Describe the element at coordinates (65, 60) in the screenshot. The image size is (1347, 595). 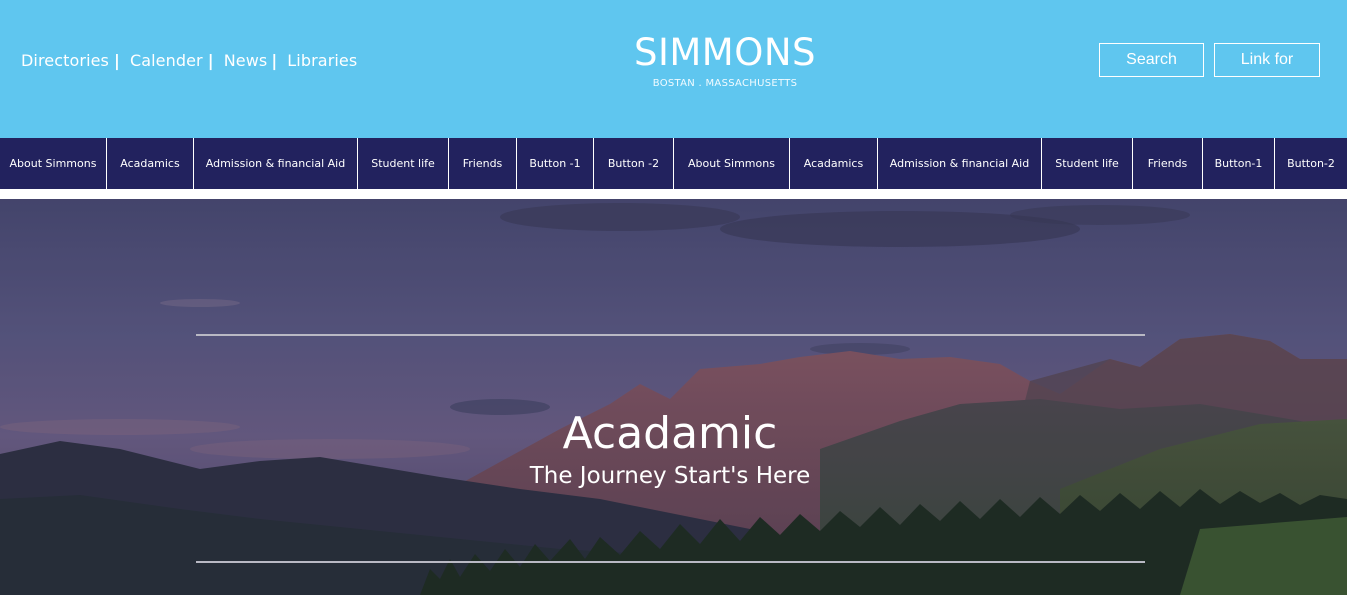
I see `link-directories: Directories` at that location.